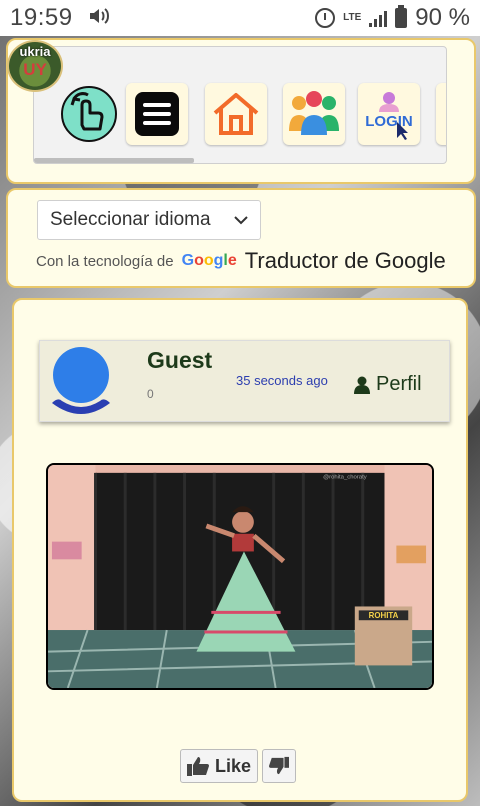 This screenshot has height=806, width=480. I want to click on alarm-icon, so click(325, 18).